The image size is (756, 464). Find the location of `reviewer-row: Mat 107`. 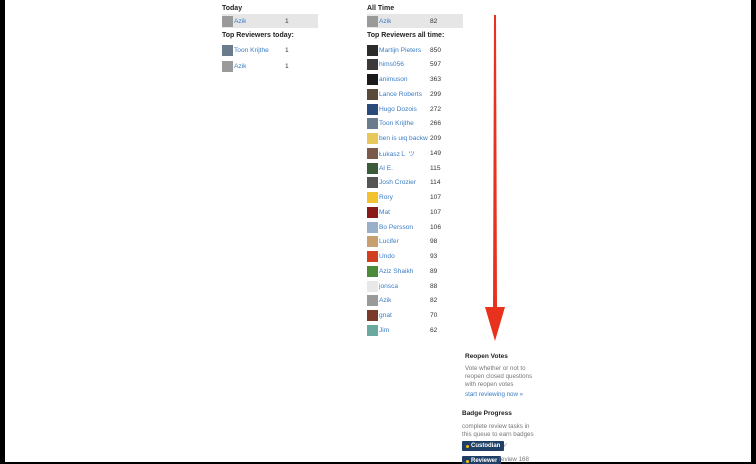

reviewer-row: Mat 107 is located at coordinates (415, 212).